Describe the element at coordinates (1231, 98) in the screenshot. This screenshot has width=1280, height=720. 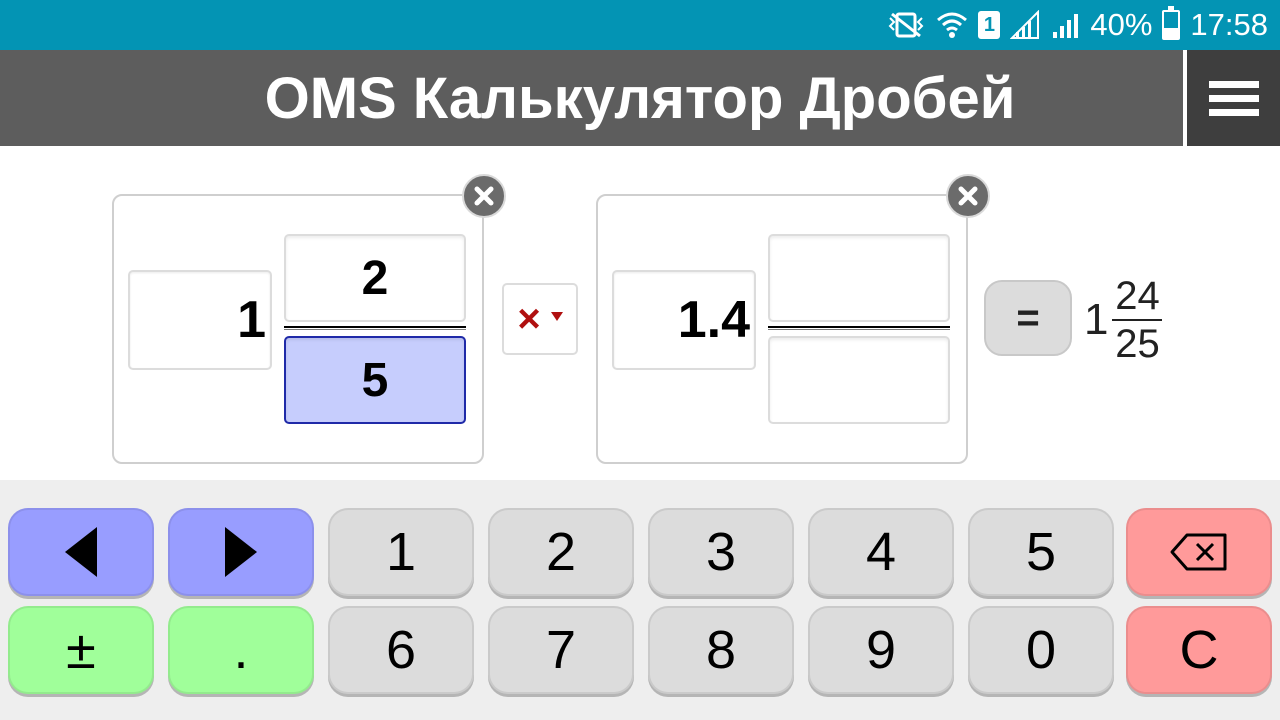
I see `hamburger-menu-icon` at that location.